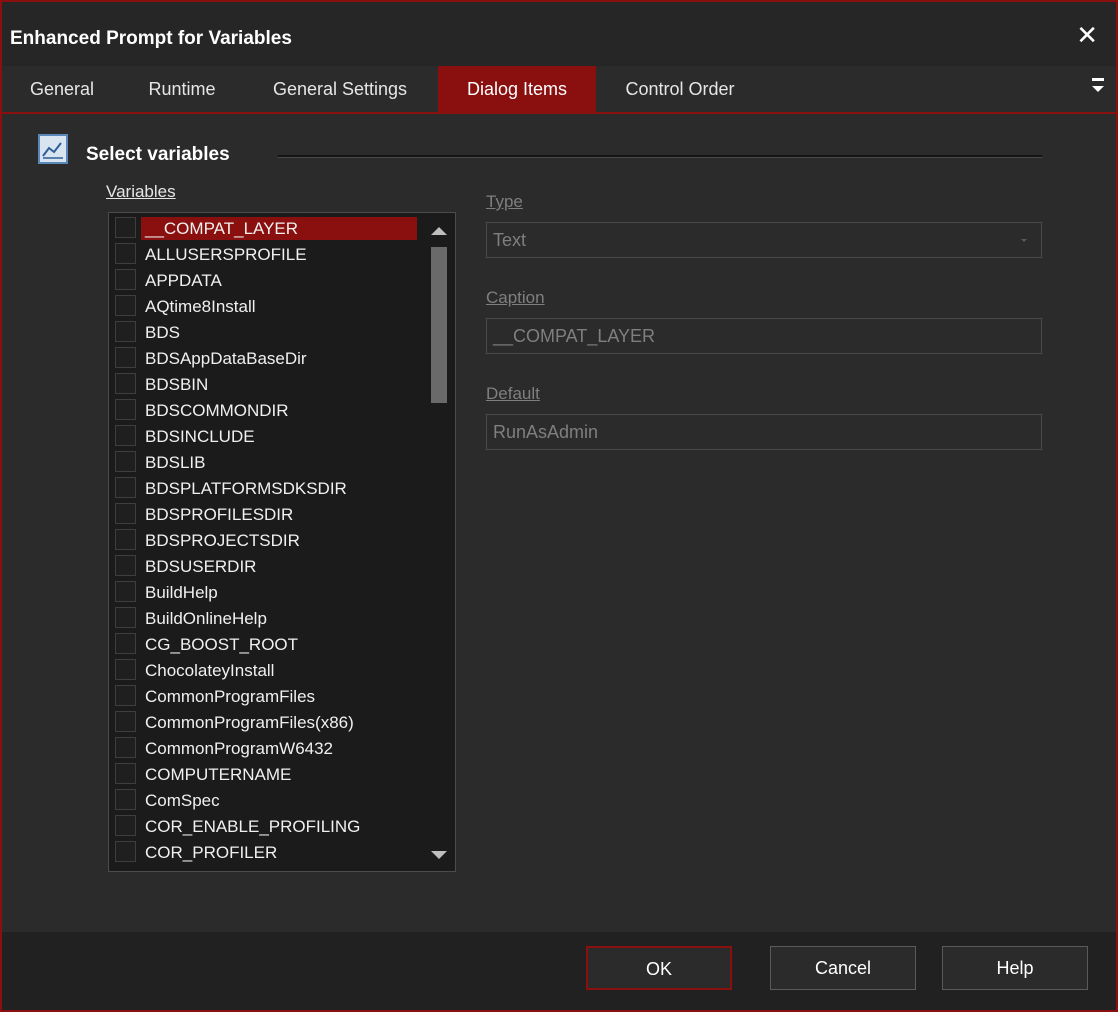  Describe the element at coordinates (226, 358) in the screenshot. I see `variable-label: BDSAppDataBaseDir` at that location.